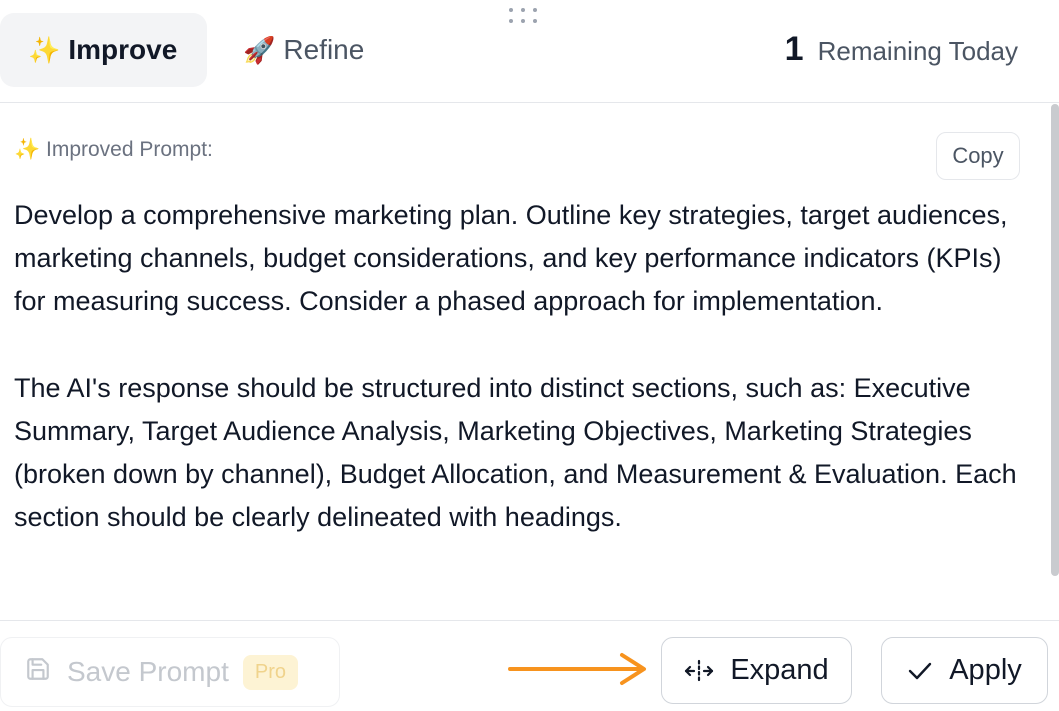  What do you see at coordinates (779, 670) in the screenshot?
I see `expand-label: Expand` at bounding box center [779, 670].